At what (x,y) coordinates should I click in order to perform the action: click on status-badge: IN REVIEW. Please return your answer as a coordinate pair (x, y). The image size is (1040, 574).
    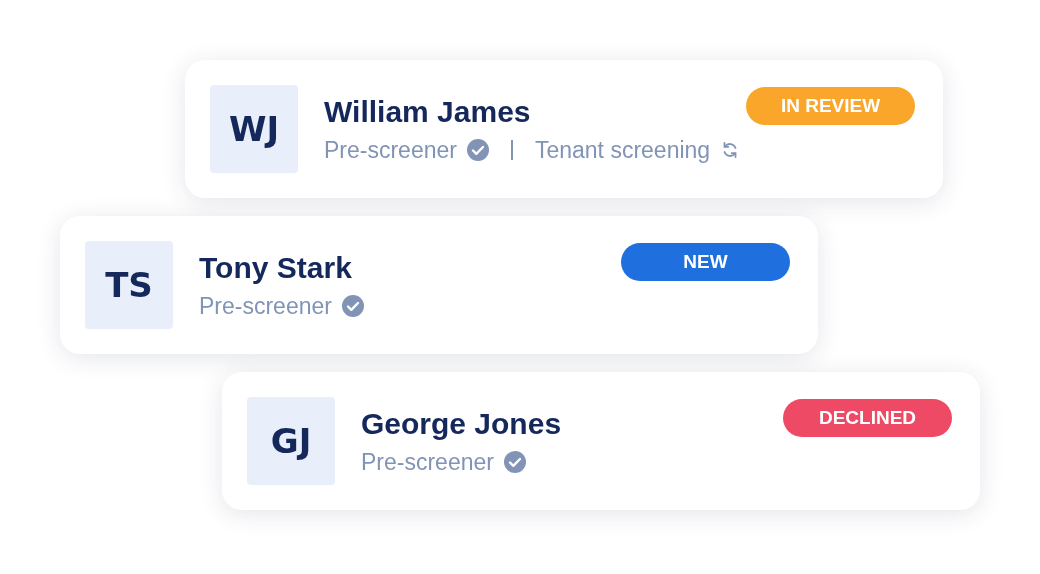
    Looking at the image, I should click on (830, 106).